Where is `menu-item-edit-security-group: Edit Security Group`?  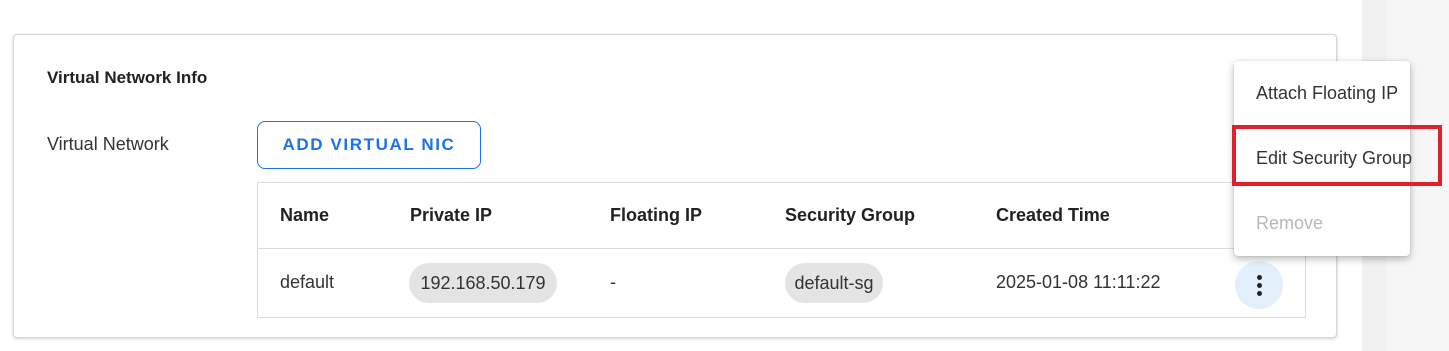
menu-item-edit-security-group: Edit Security Group is located at coordinates (1323, 158).